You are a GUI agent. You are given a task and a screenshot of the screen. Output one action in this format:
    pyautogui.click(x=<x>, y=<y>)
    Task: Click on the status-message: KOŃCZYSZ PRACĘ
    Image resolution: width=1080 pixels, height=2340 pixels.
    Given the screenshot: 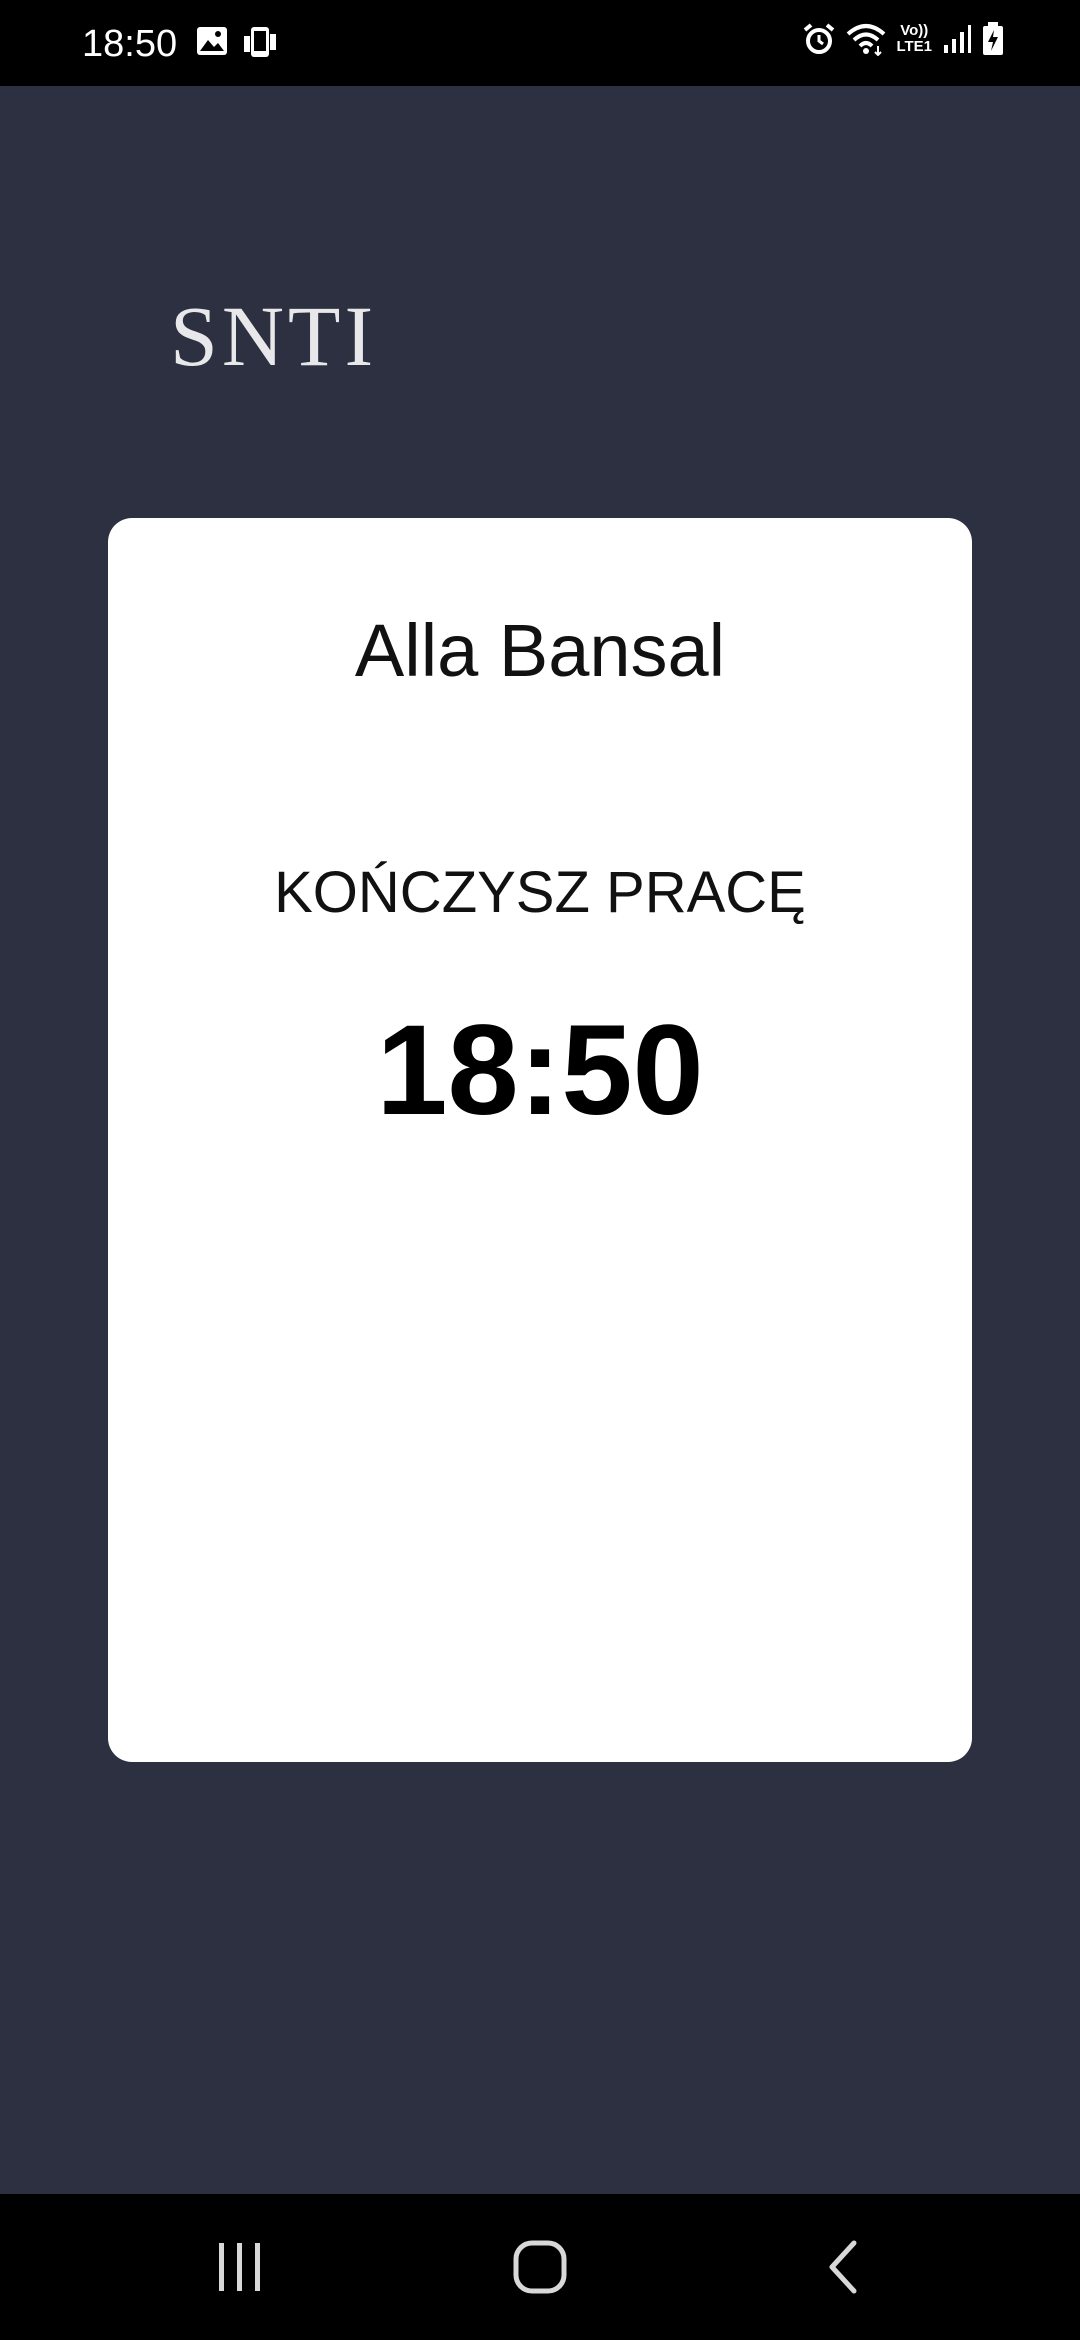 What is the action you would take?
    pyautogui.click(x=540, y=892)
    